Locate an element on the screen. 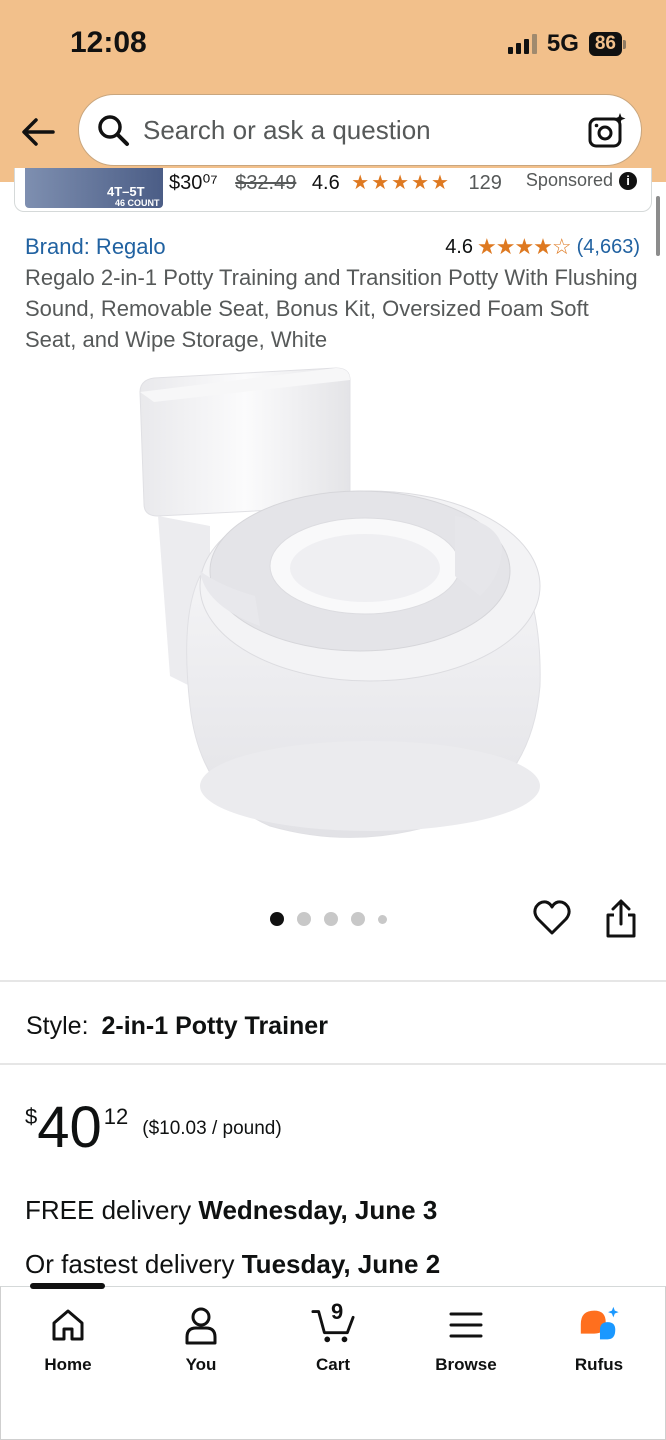 The height and width of the screenshot is (1440, 666). style-selector: Style: 2-in-1 Potty Trainer is located at coordinates (177, 1026).